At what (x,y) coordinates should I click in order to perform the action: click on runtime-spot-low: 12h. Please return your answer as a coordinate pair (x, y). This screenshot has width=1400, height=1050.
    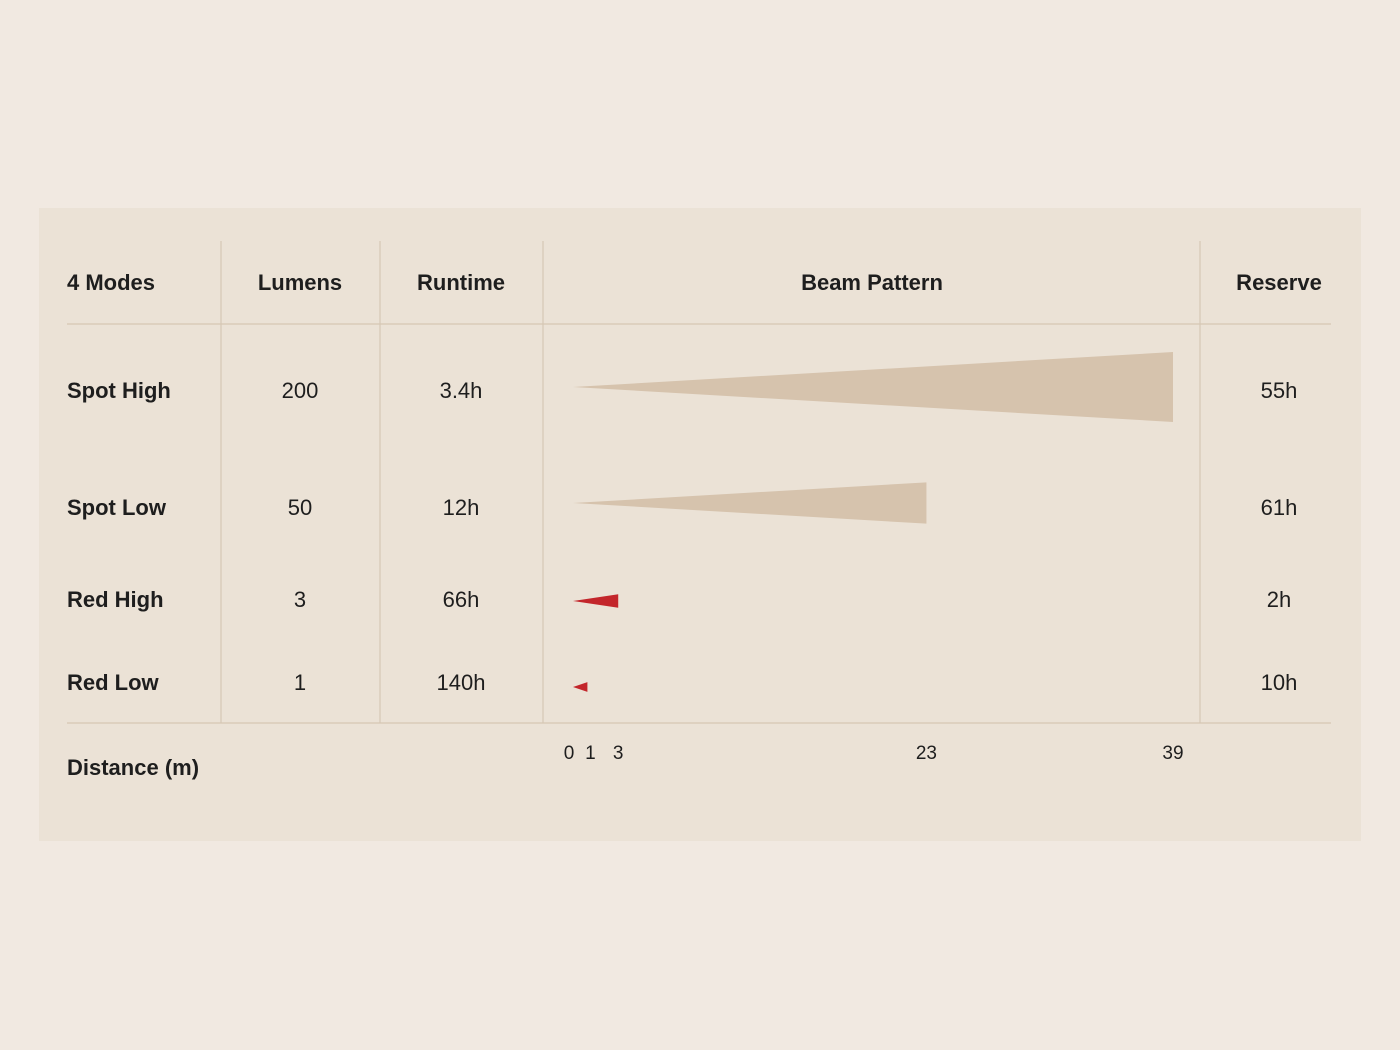
    Looking at the image, I should click on (461, 507).